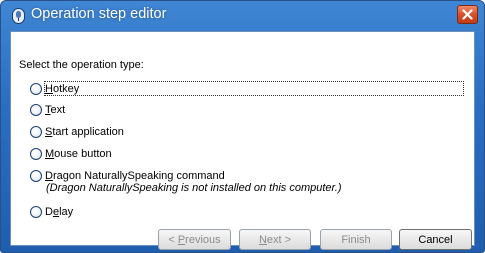 The image size is (485, 253). I want to click on option-label: Text, so click(55, 110).